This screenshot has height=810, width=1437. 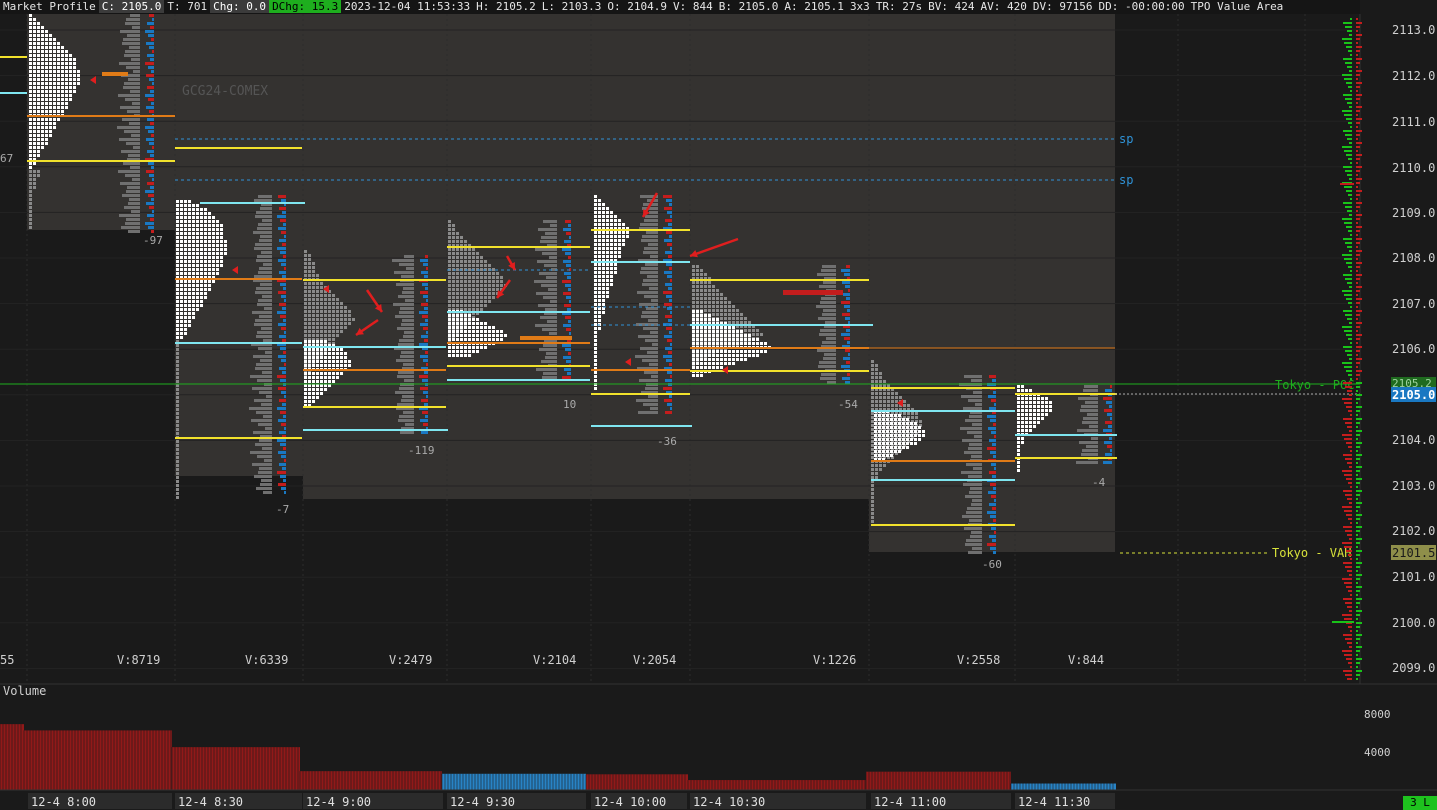 What do you see at coordinates (305, 6) in the screenshot?
I see `daily-change: DChg: 15.3` at bounding box center [305, 6].